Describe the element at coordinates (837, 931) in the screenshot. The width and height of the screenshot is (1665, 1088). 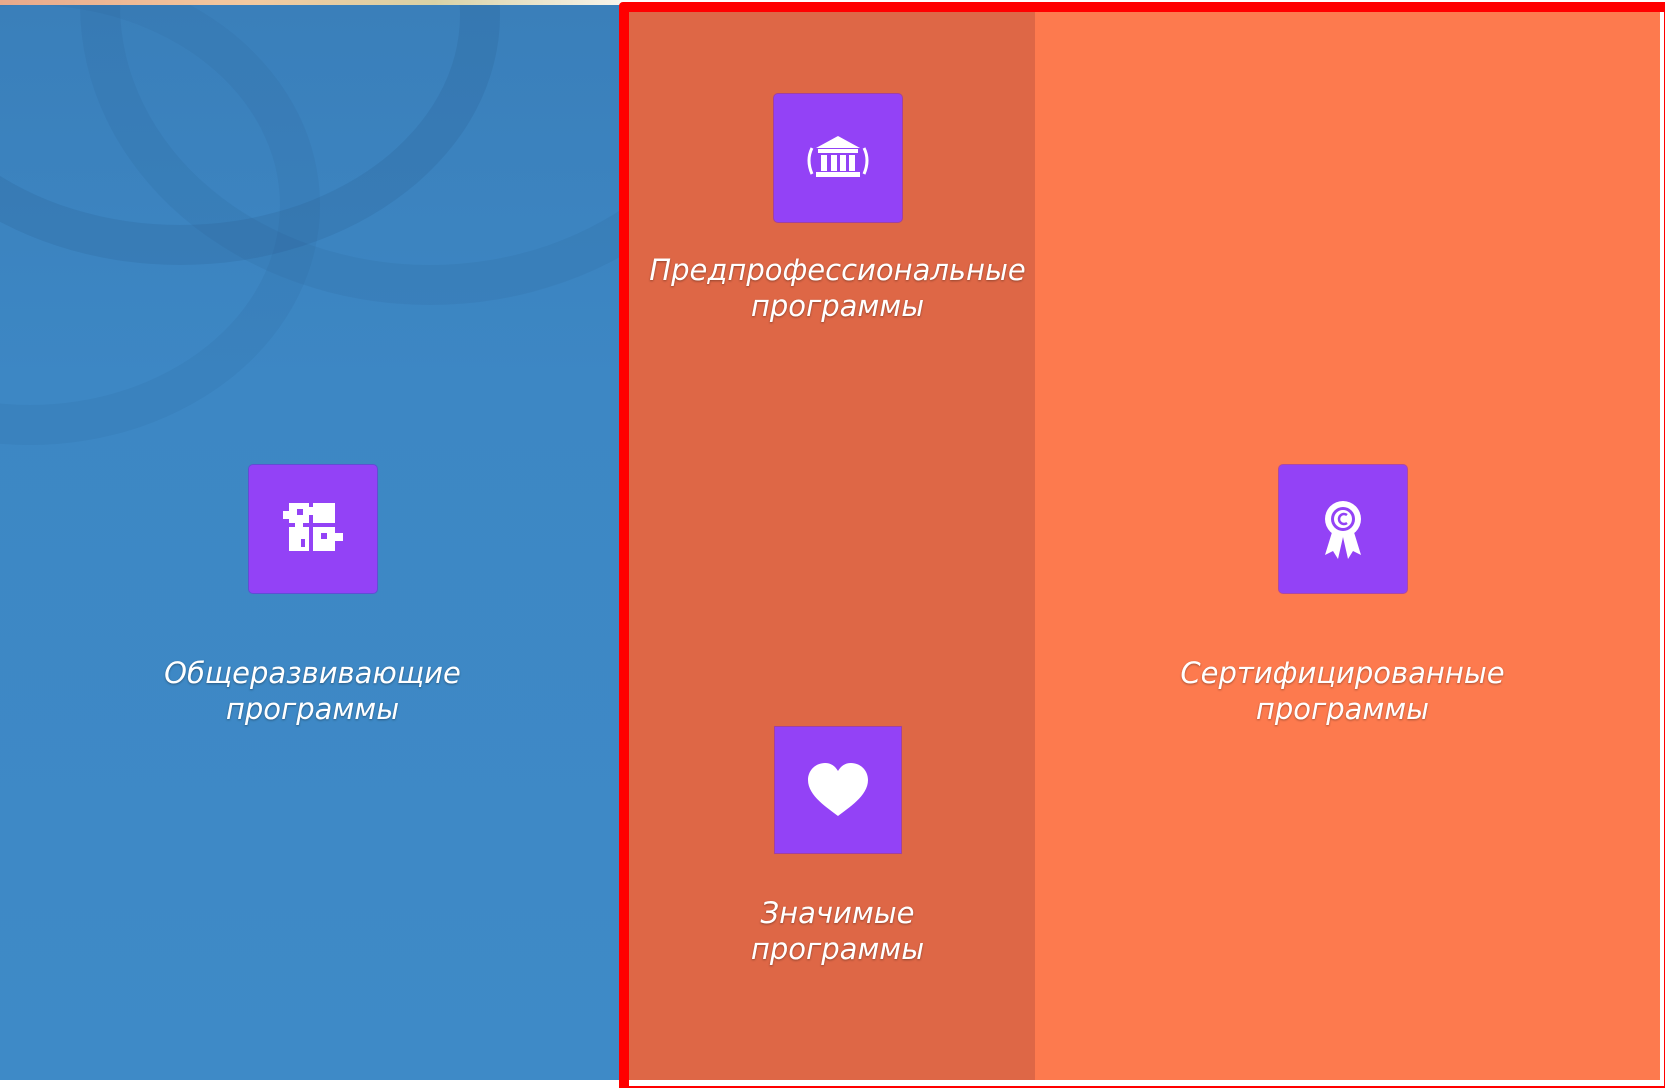
I see `significant-programs-label: Значимые программы` at that location.